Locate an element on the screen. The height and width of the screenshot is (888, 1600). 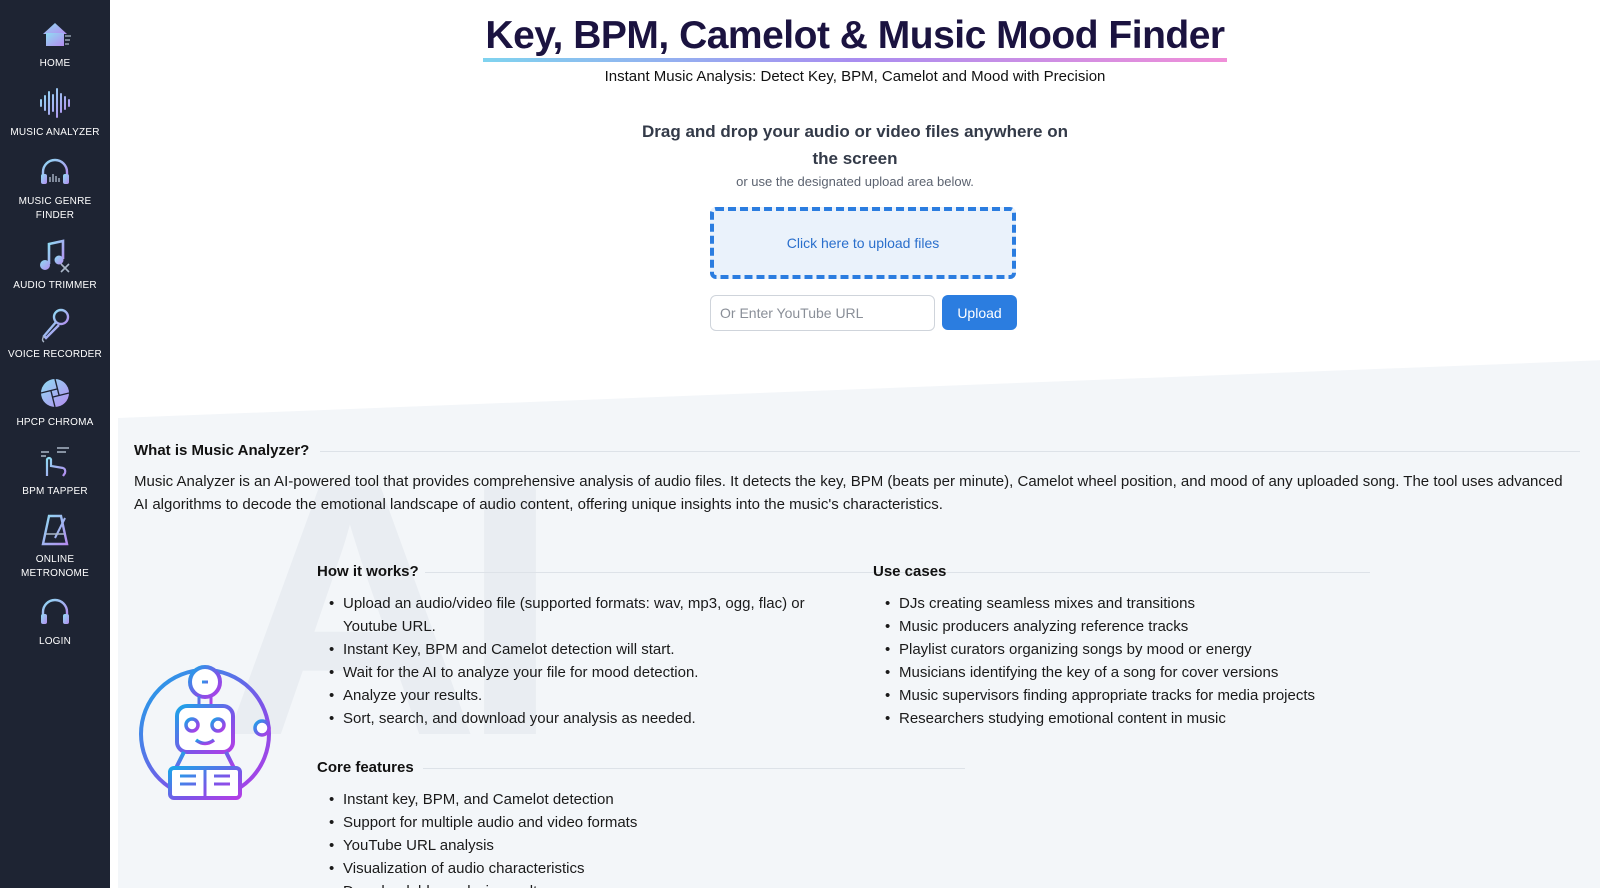
sidebar-item-label: ONLINE METRONOME is located at coordinates (55, 566).